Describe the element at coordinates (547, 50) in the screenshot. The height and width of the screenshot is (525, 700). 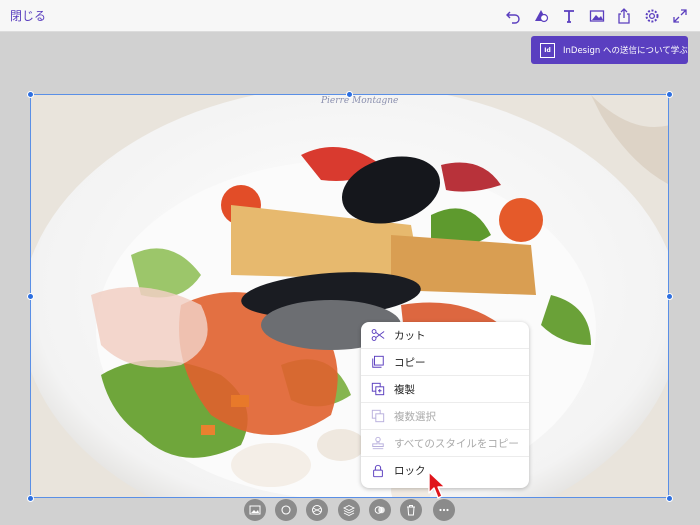
I see `indesign-logo-icon: Id` at that location.